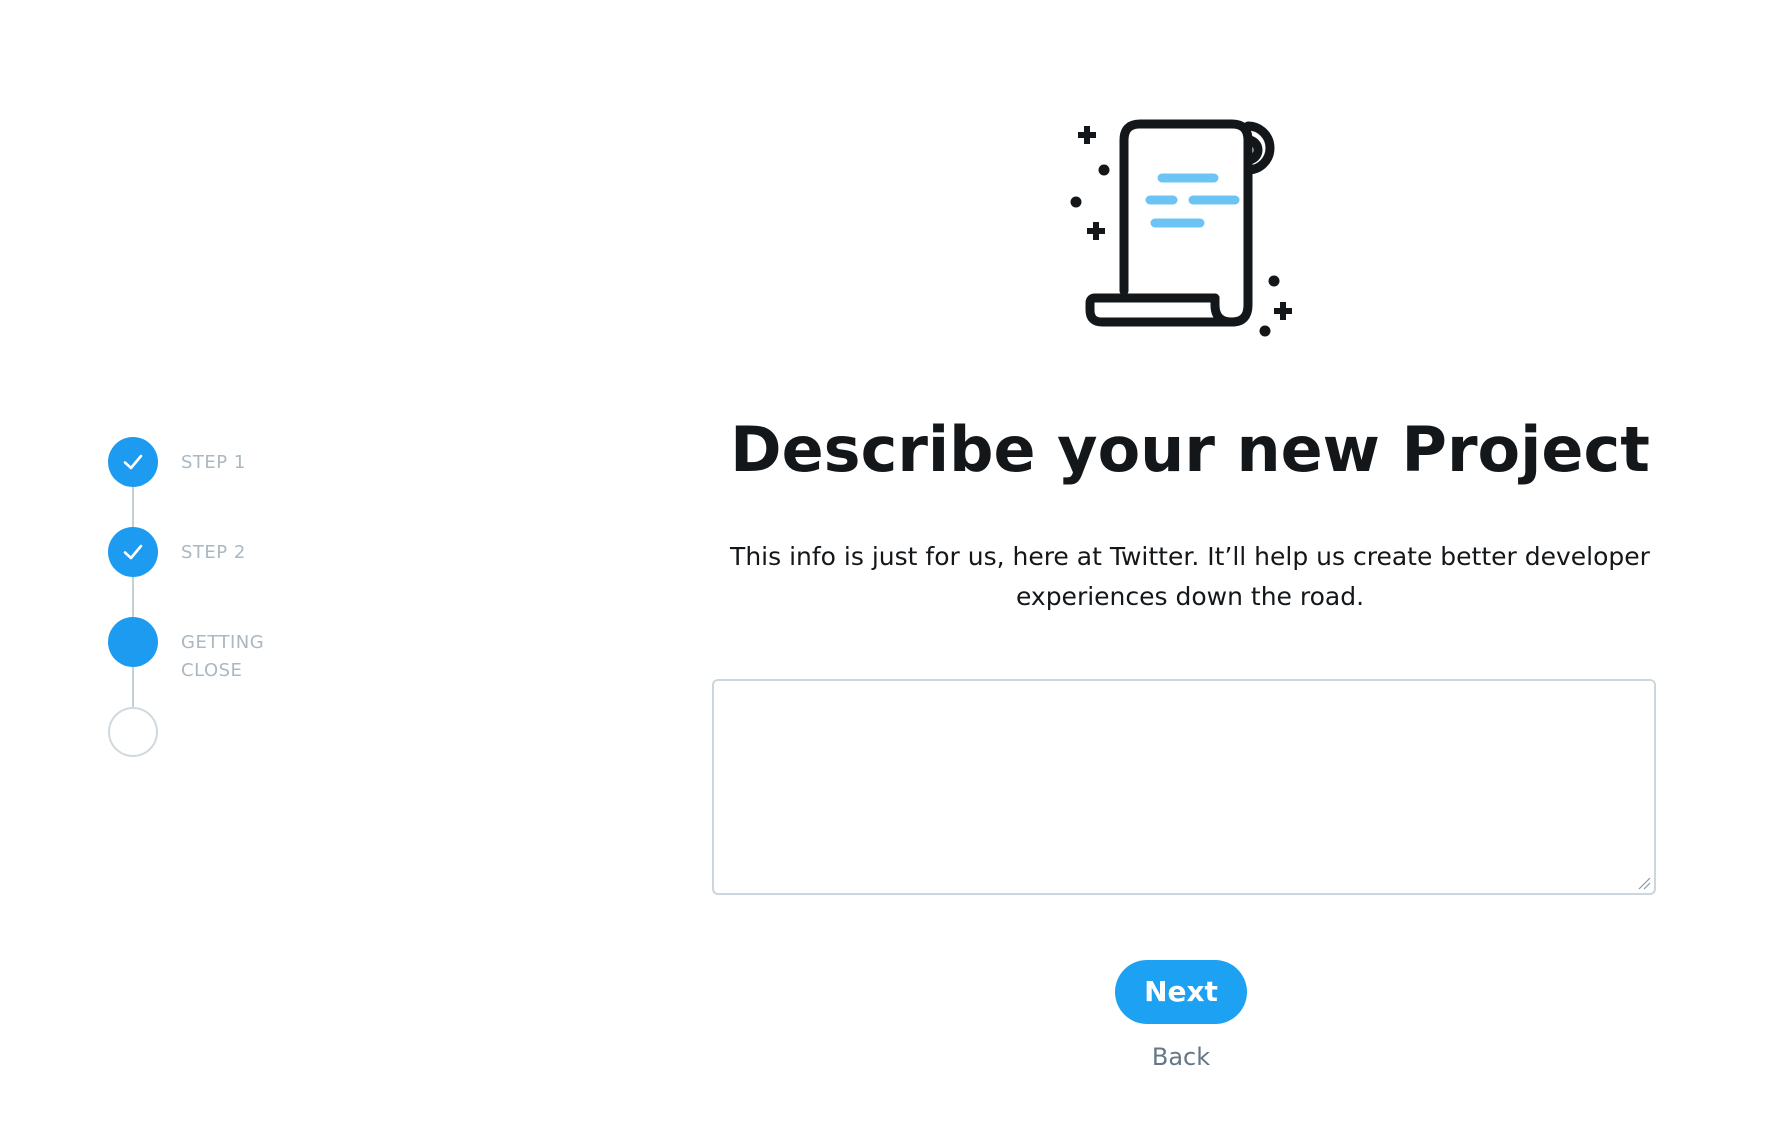 The height and width of the screenshot is (1142, 1792). Describe the element at coordinates (1181, 228) in the screenshot. I see `scroll-icon` at that location.